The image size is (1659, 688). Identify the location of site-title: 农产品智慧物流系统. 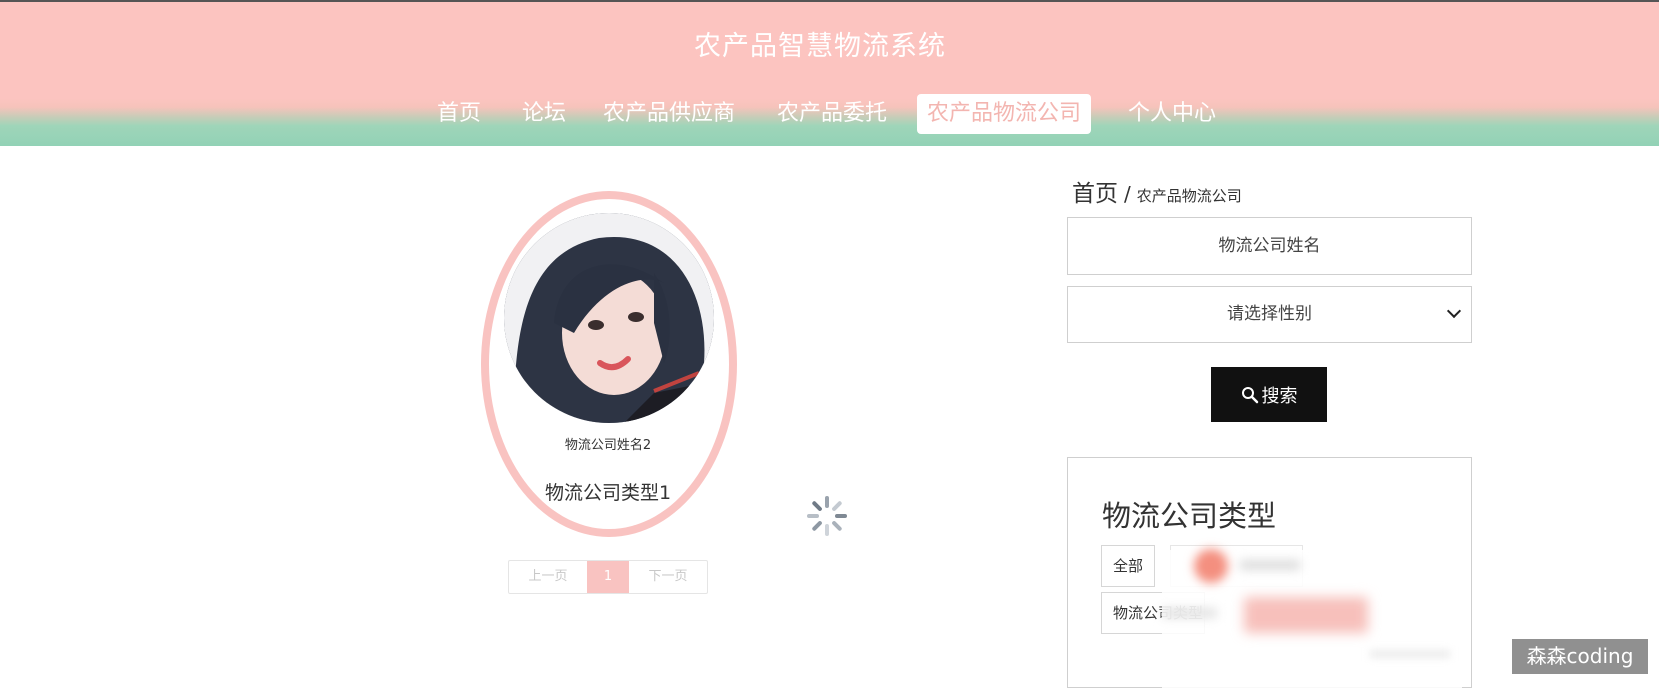
(820, 46).